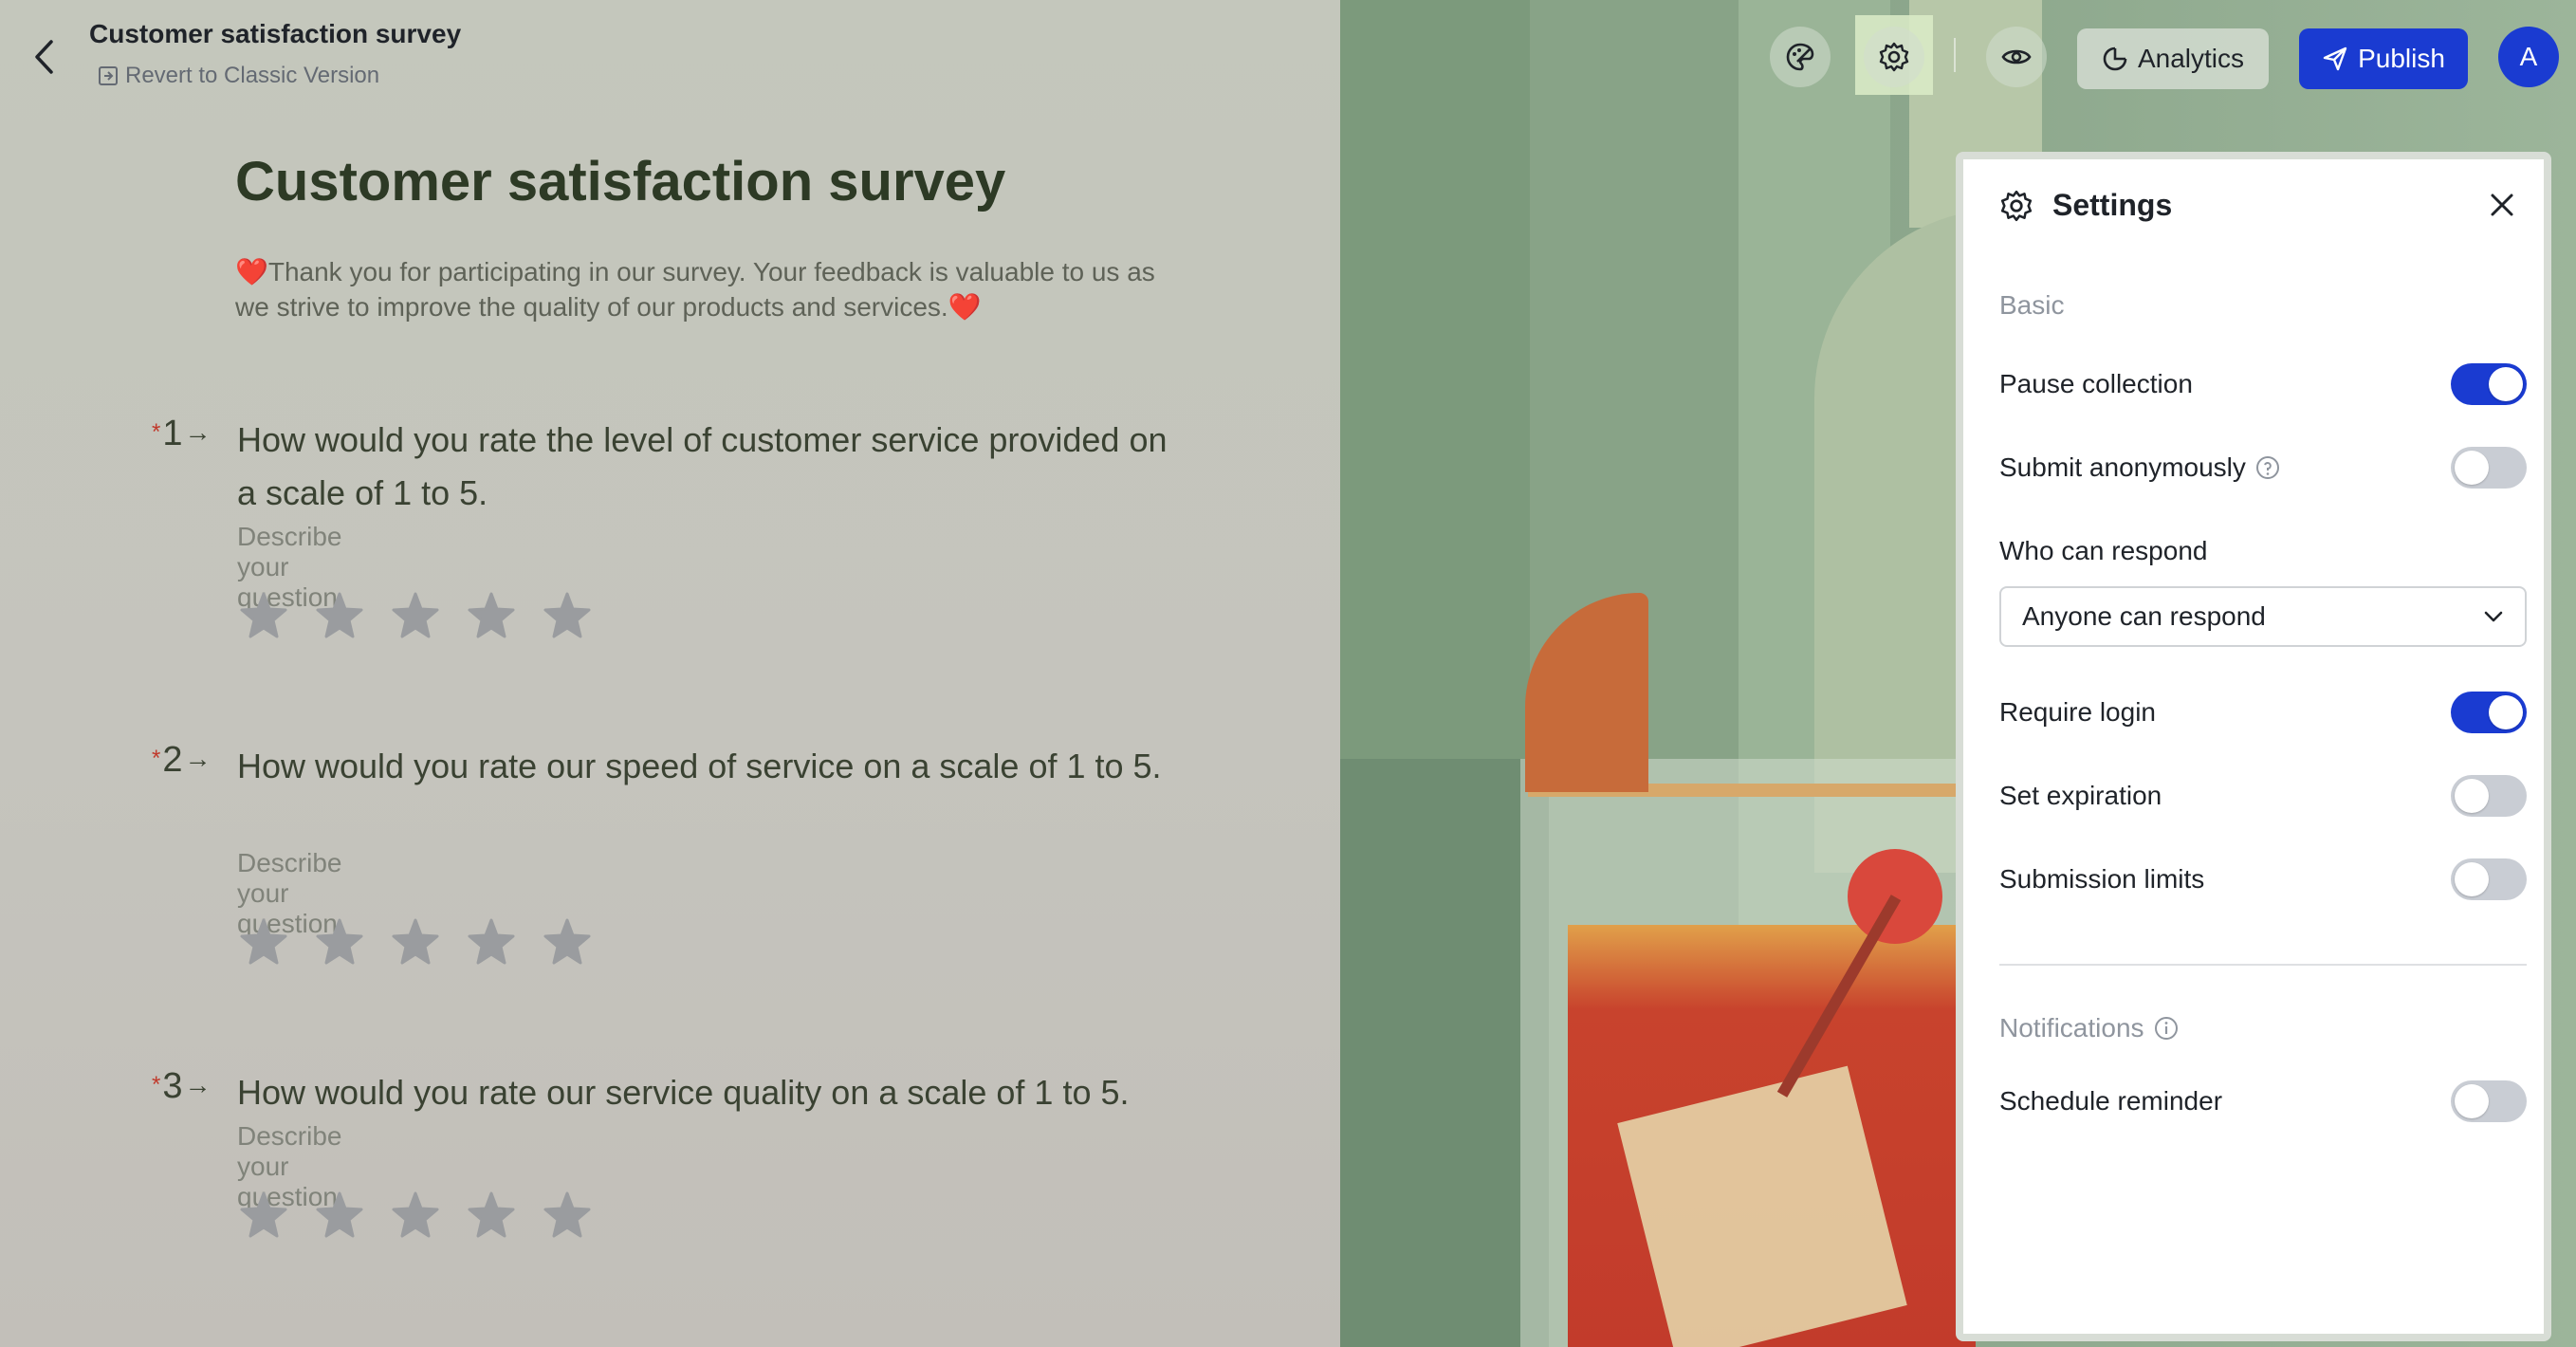 The image size is (2576, 1347). I want to click on chevron-down-icon, so click(2493, 616).